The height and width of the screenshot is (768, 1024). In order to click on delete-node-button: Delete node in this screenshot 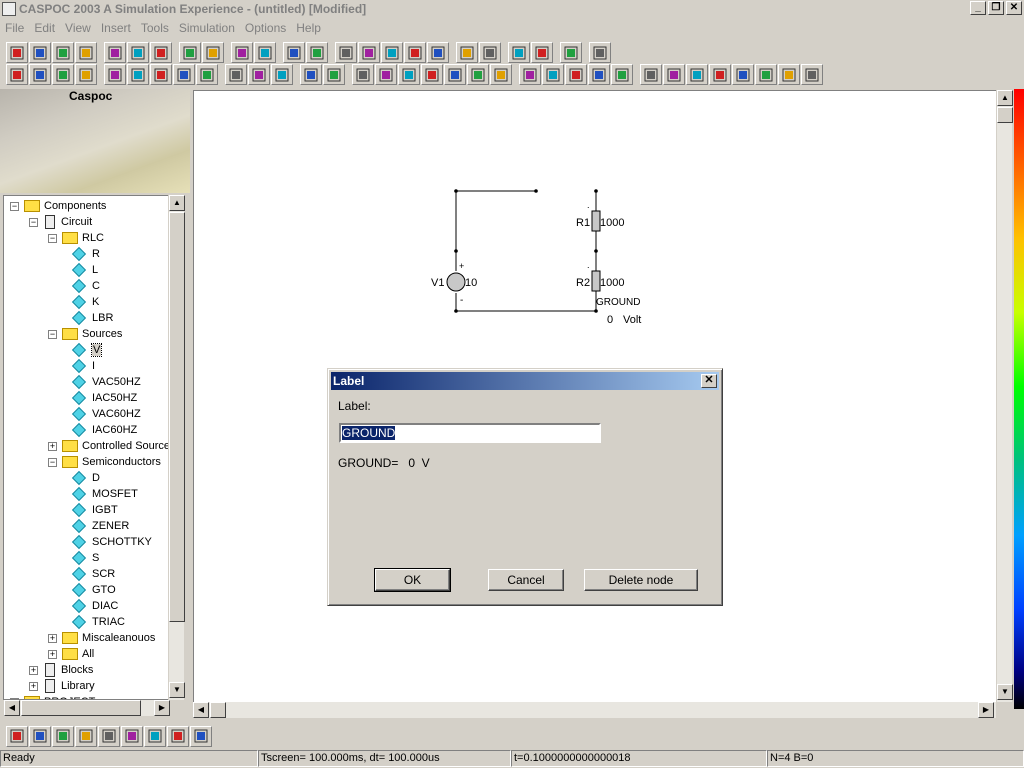, I will do `click(641, 580)`.